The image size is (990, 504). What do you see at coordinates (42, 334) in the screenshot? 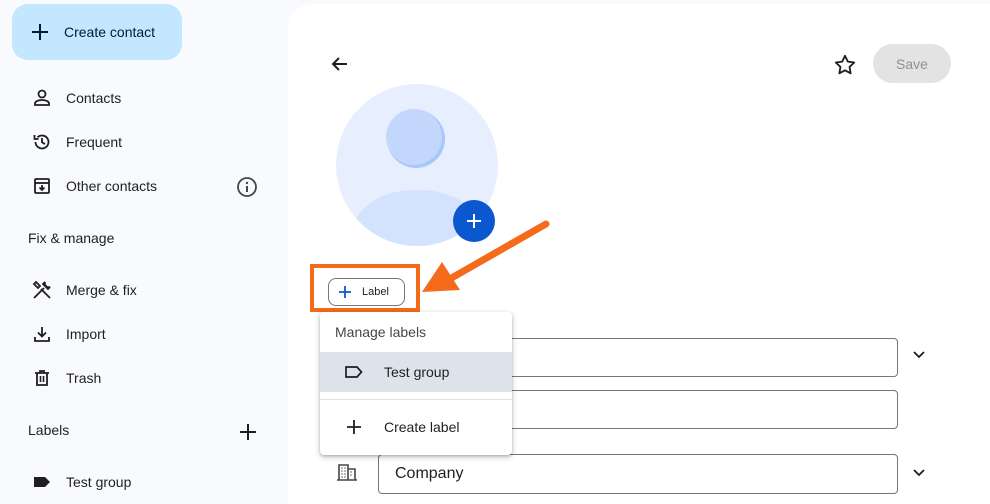
I see `download-icon` at bounding box center [42, 334].